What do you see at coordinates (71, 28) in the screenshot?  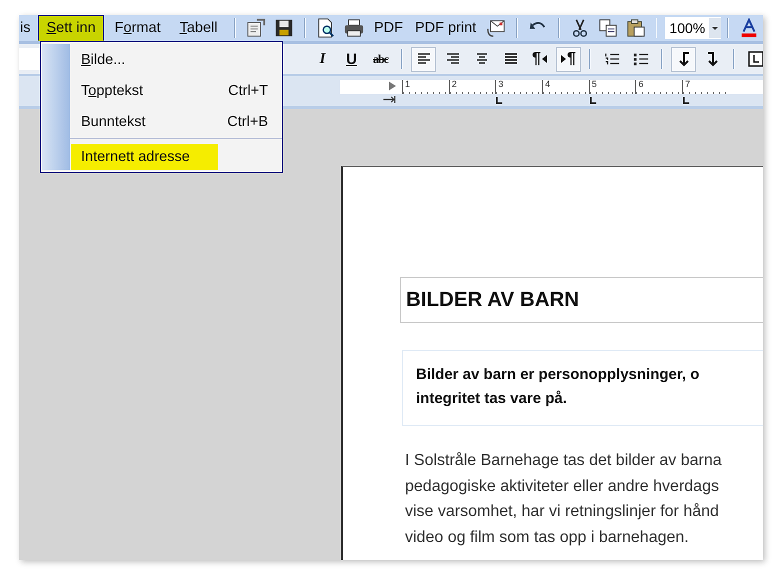 I see `menu-item: Sett inn` at bounding box center [71, 28].